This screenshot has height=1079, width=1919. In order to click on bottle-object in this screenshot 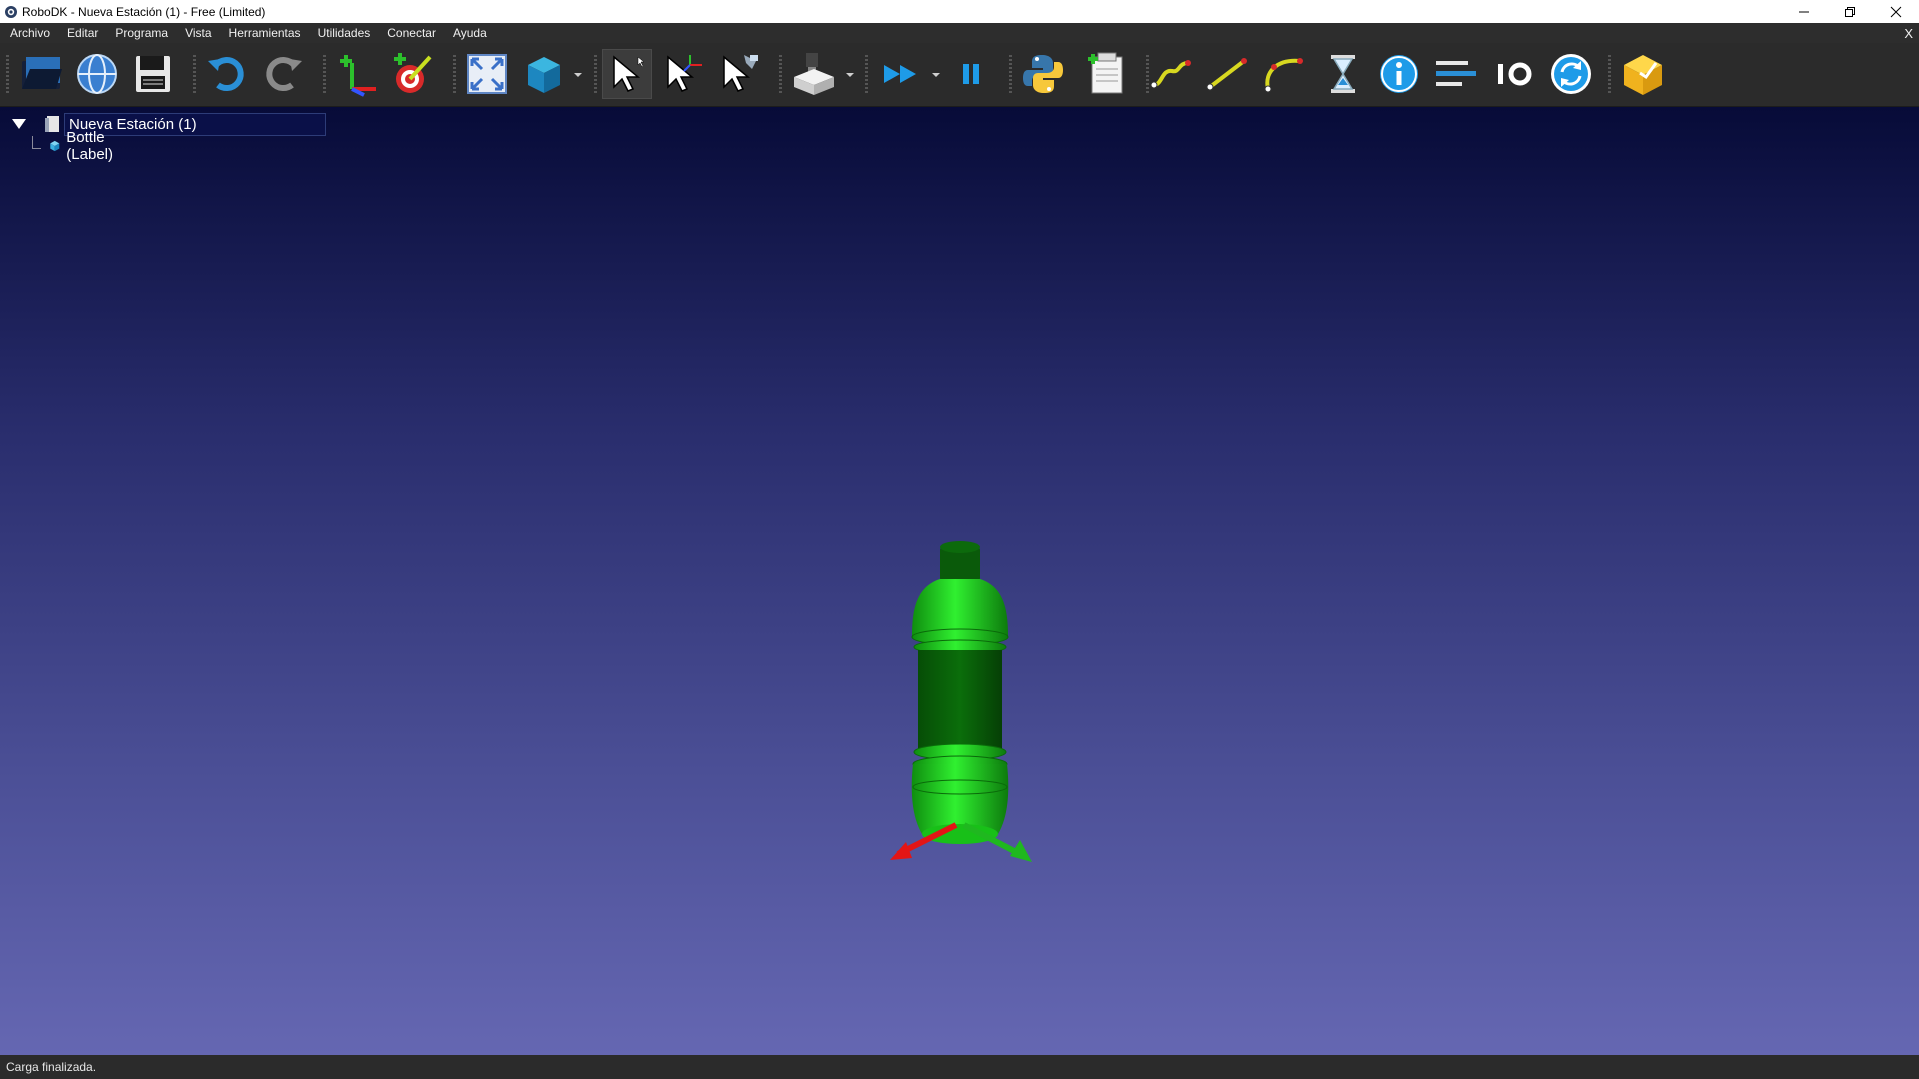, I will do `click(960, 652)`.